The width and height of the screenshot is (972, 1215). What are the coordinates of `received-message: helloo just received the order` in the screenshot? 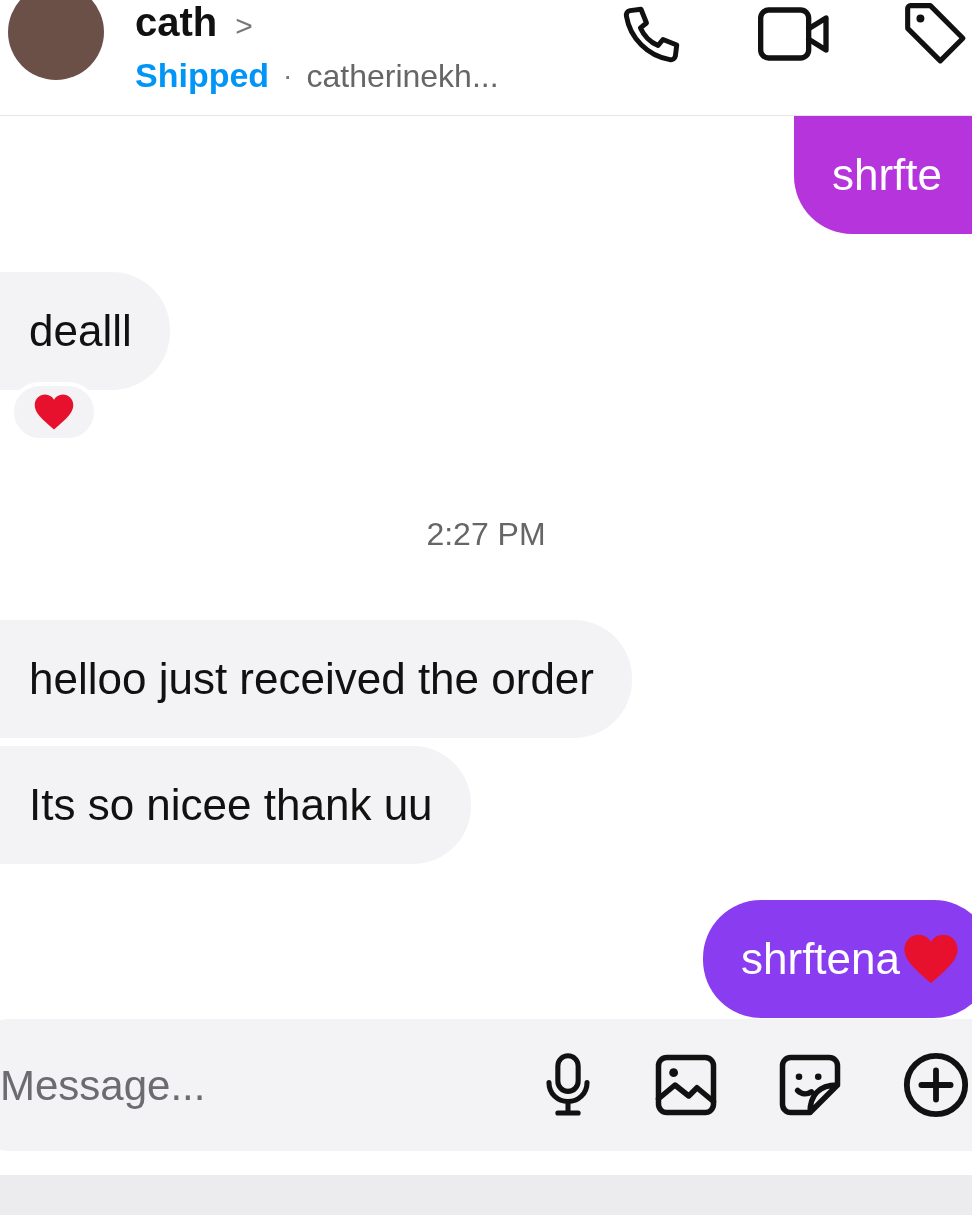 It's located at (316, 679).